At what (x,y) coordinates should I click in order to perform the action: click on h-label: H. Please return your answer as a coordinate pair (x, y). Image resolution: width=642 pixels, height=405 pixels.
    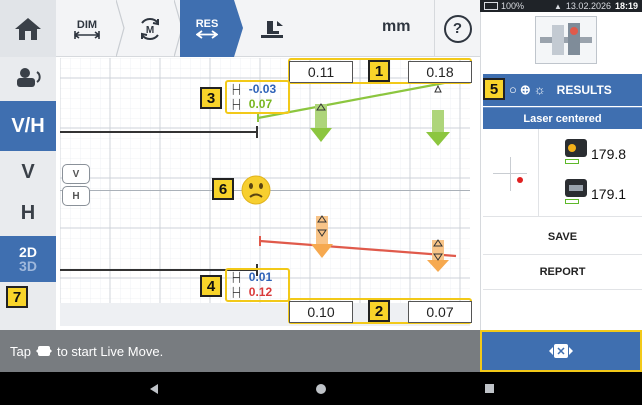
    Looking at the image, I should click on (28, 212).